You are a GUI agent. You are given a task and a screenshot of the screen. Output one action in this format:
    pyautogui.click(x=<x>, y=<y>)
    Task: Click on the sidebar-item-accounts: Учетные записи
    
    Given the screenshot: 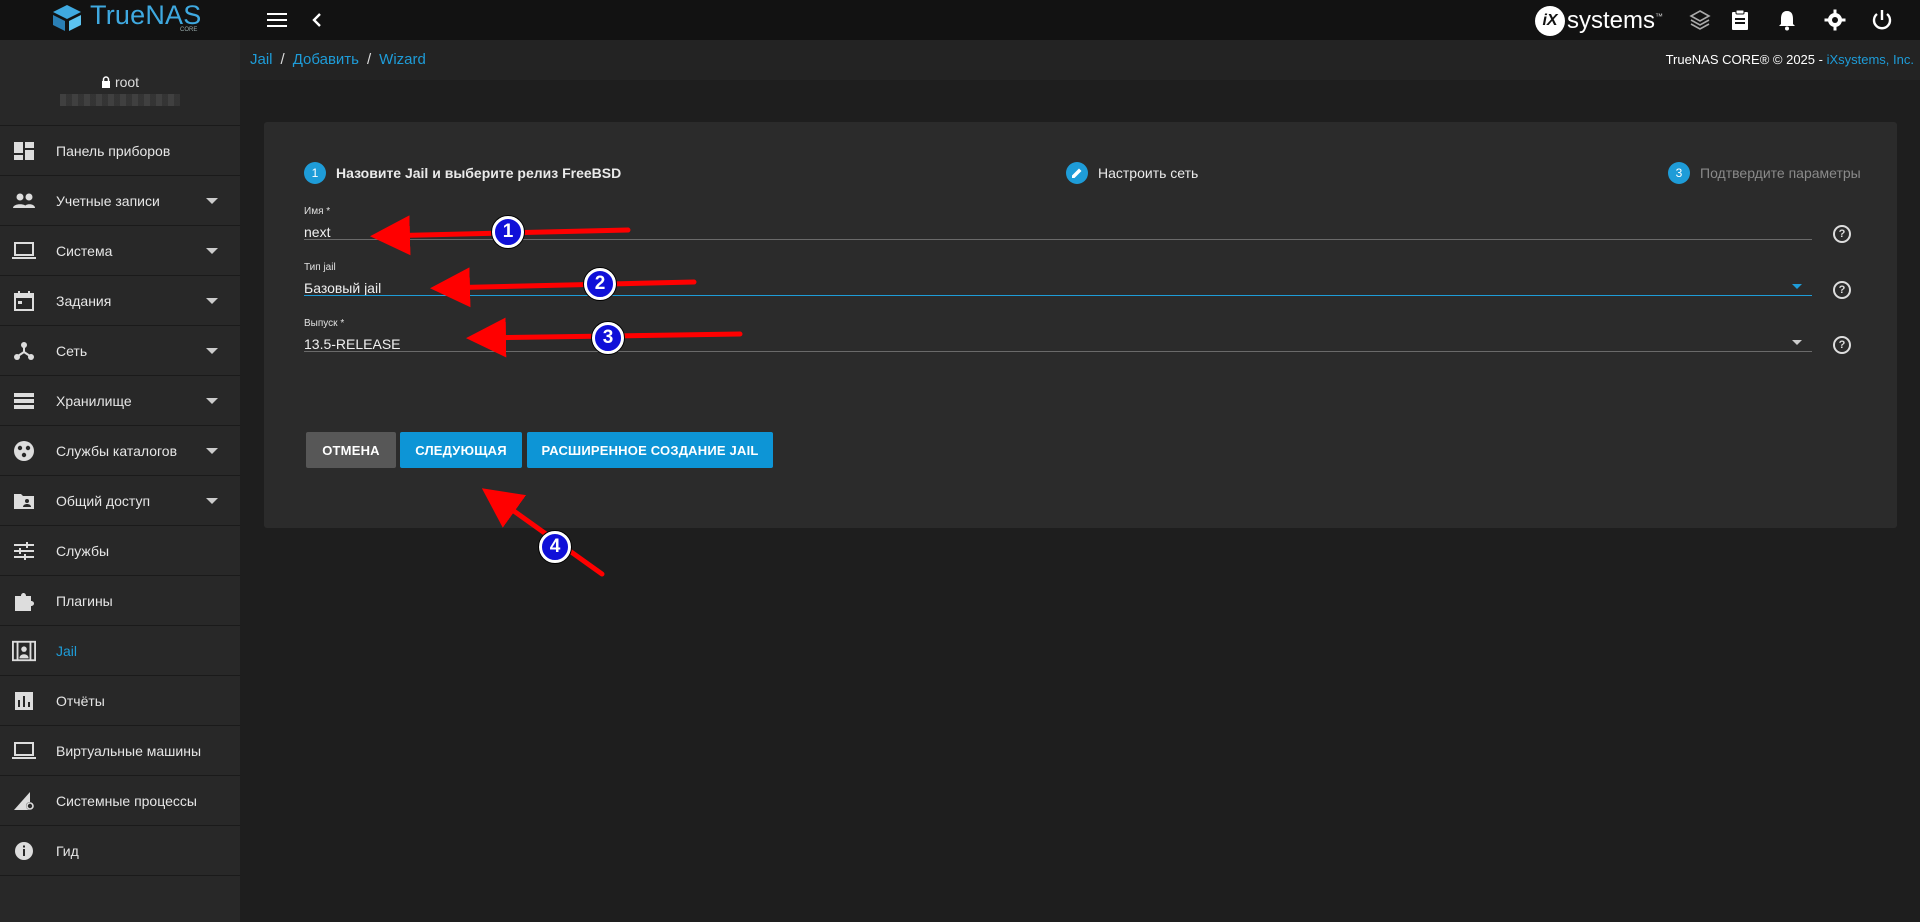 What is the action you would take?
    pyautogui.click(x=120, y=201)
    